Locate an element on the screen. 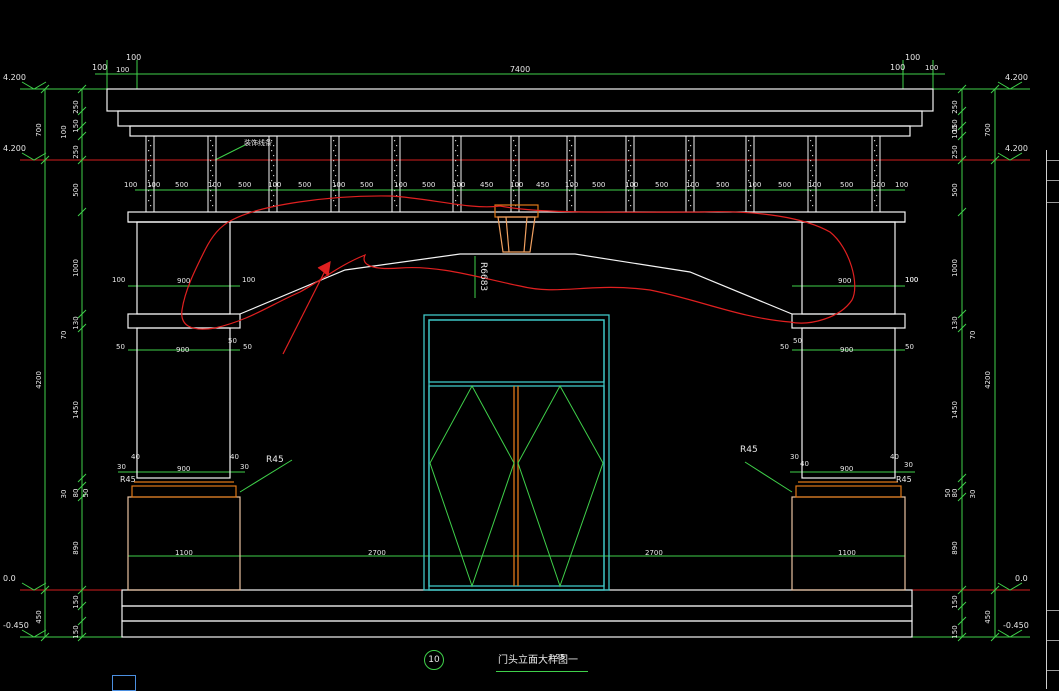 This screenshot has height=691, width=1059. dimension-label: 2700 is located at coordinates (377, 553).